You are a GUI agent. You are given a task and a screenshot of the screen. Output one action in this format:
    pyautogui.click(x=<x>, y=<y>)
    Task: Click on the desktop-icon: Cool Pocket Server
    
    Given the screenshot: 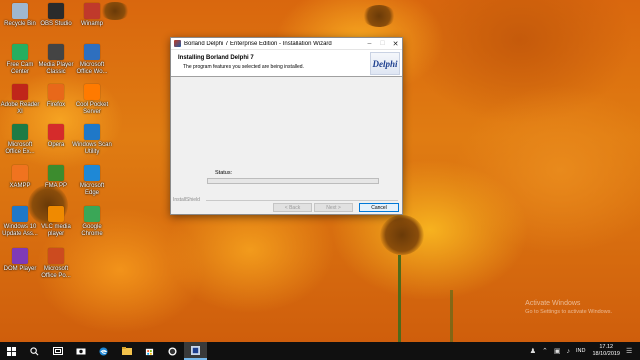 What is the action you would take?
    pyautogui.click(x=92, y=100)
    